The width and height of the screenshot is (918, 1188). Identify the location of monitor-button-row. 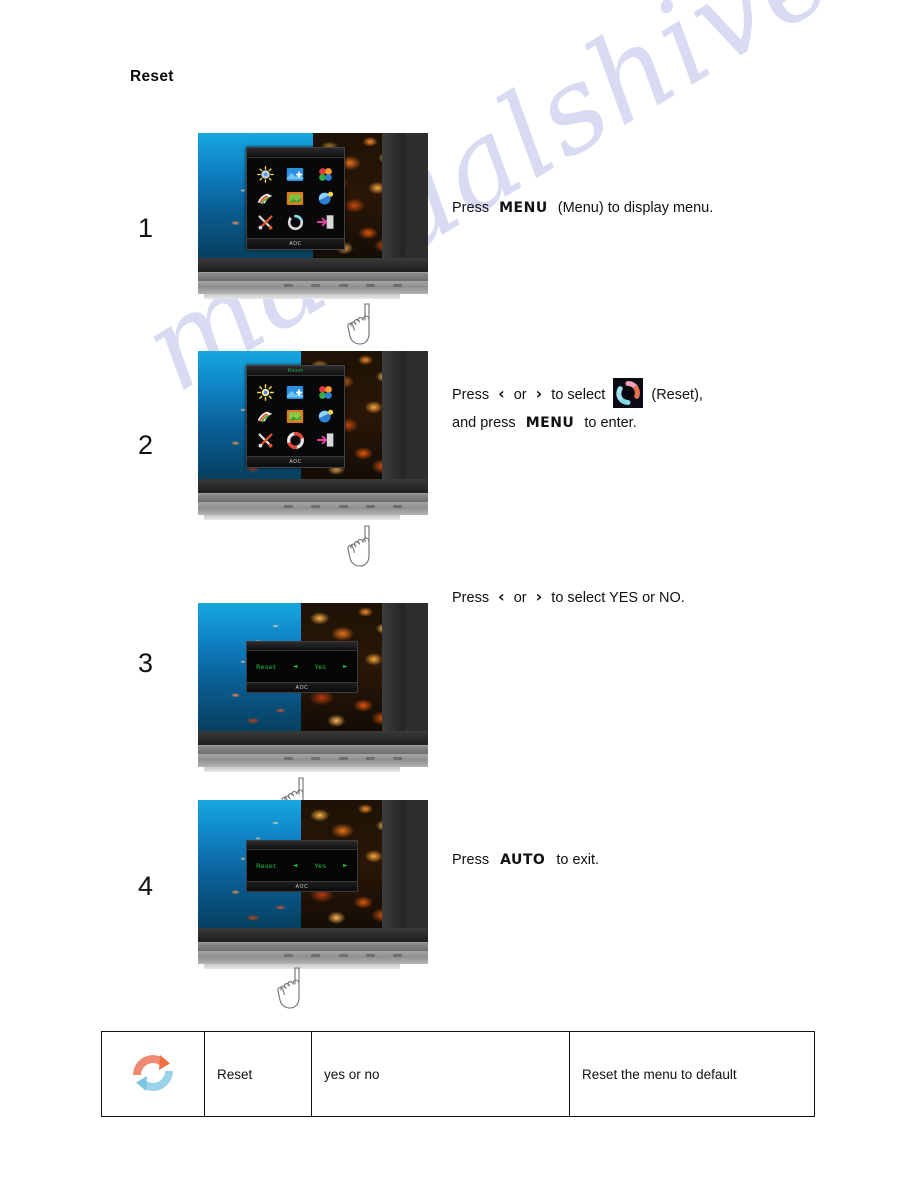
(343, 758).